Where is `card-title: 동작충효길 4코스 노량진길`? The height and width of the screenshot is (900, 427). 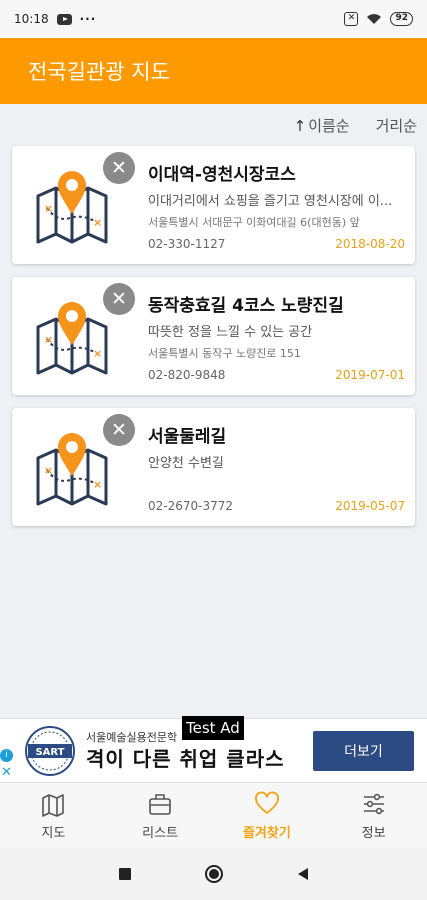
card-title: 동작충효길 4코스 노량진길 is located at coordinates (246, 306).